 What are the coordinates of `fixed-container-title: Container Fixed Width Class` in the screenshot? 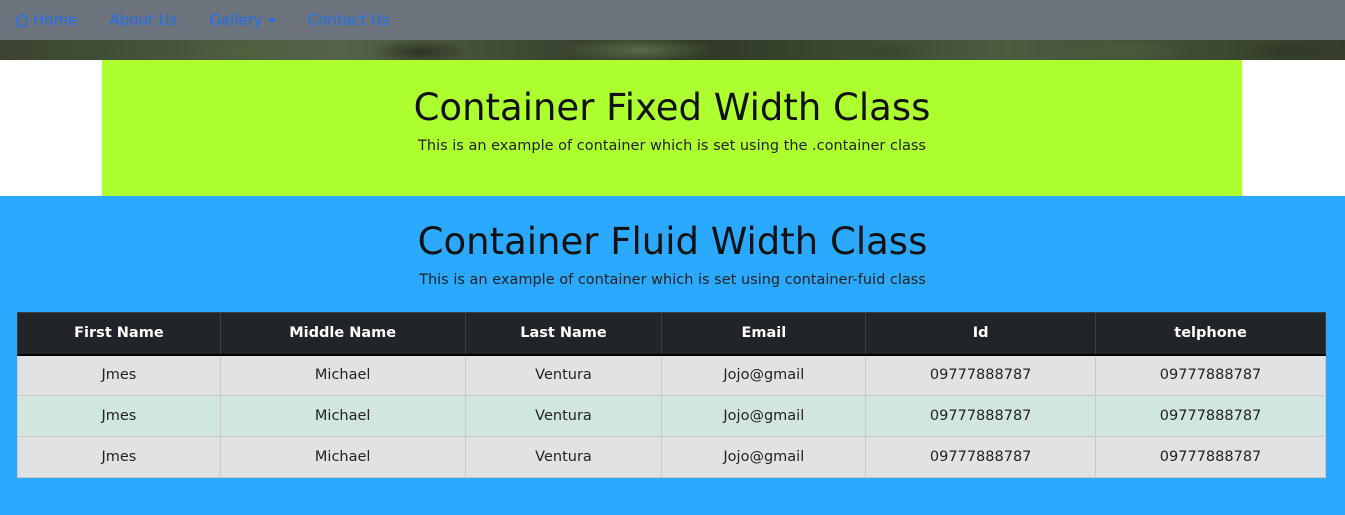 It's located at (672, 107).